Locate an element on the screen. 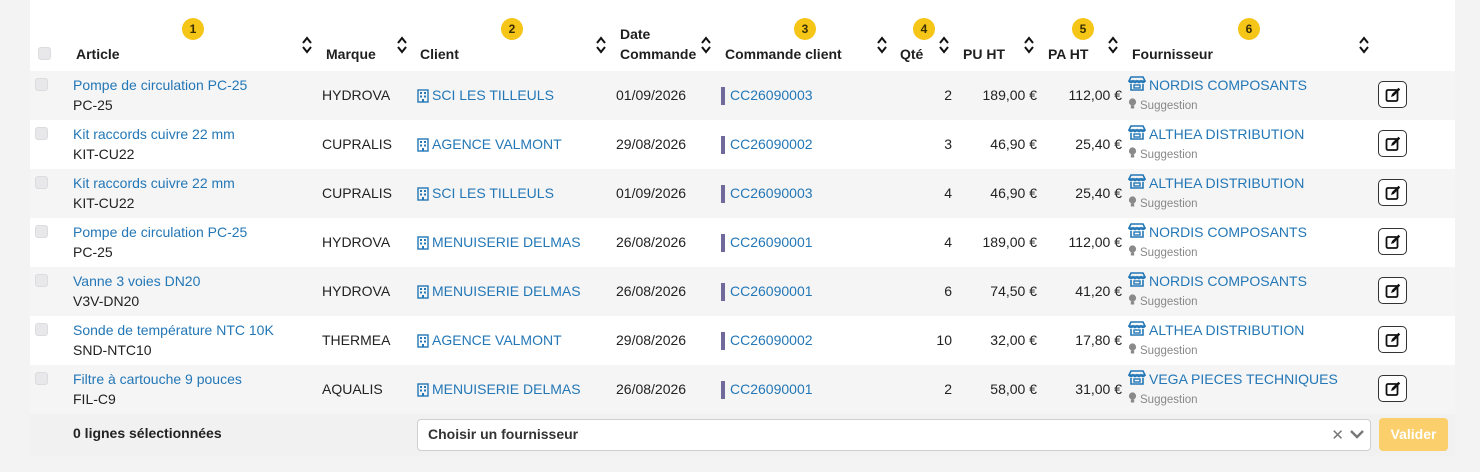  valider-button: Valider is located at coordinates (1413, 434).